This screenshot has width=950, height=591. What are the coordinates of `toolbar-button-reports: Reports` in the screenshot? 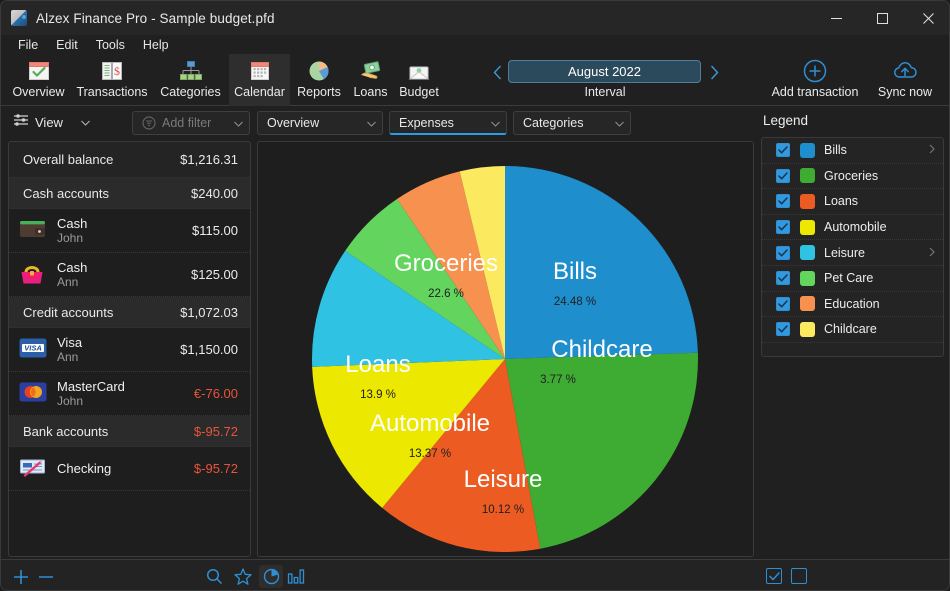 It's located at (319, 80).